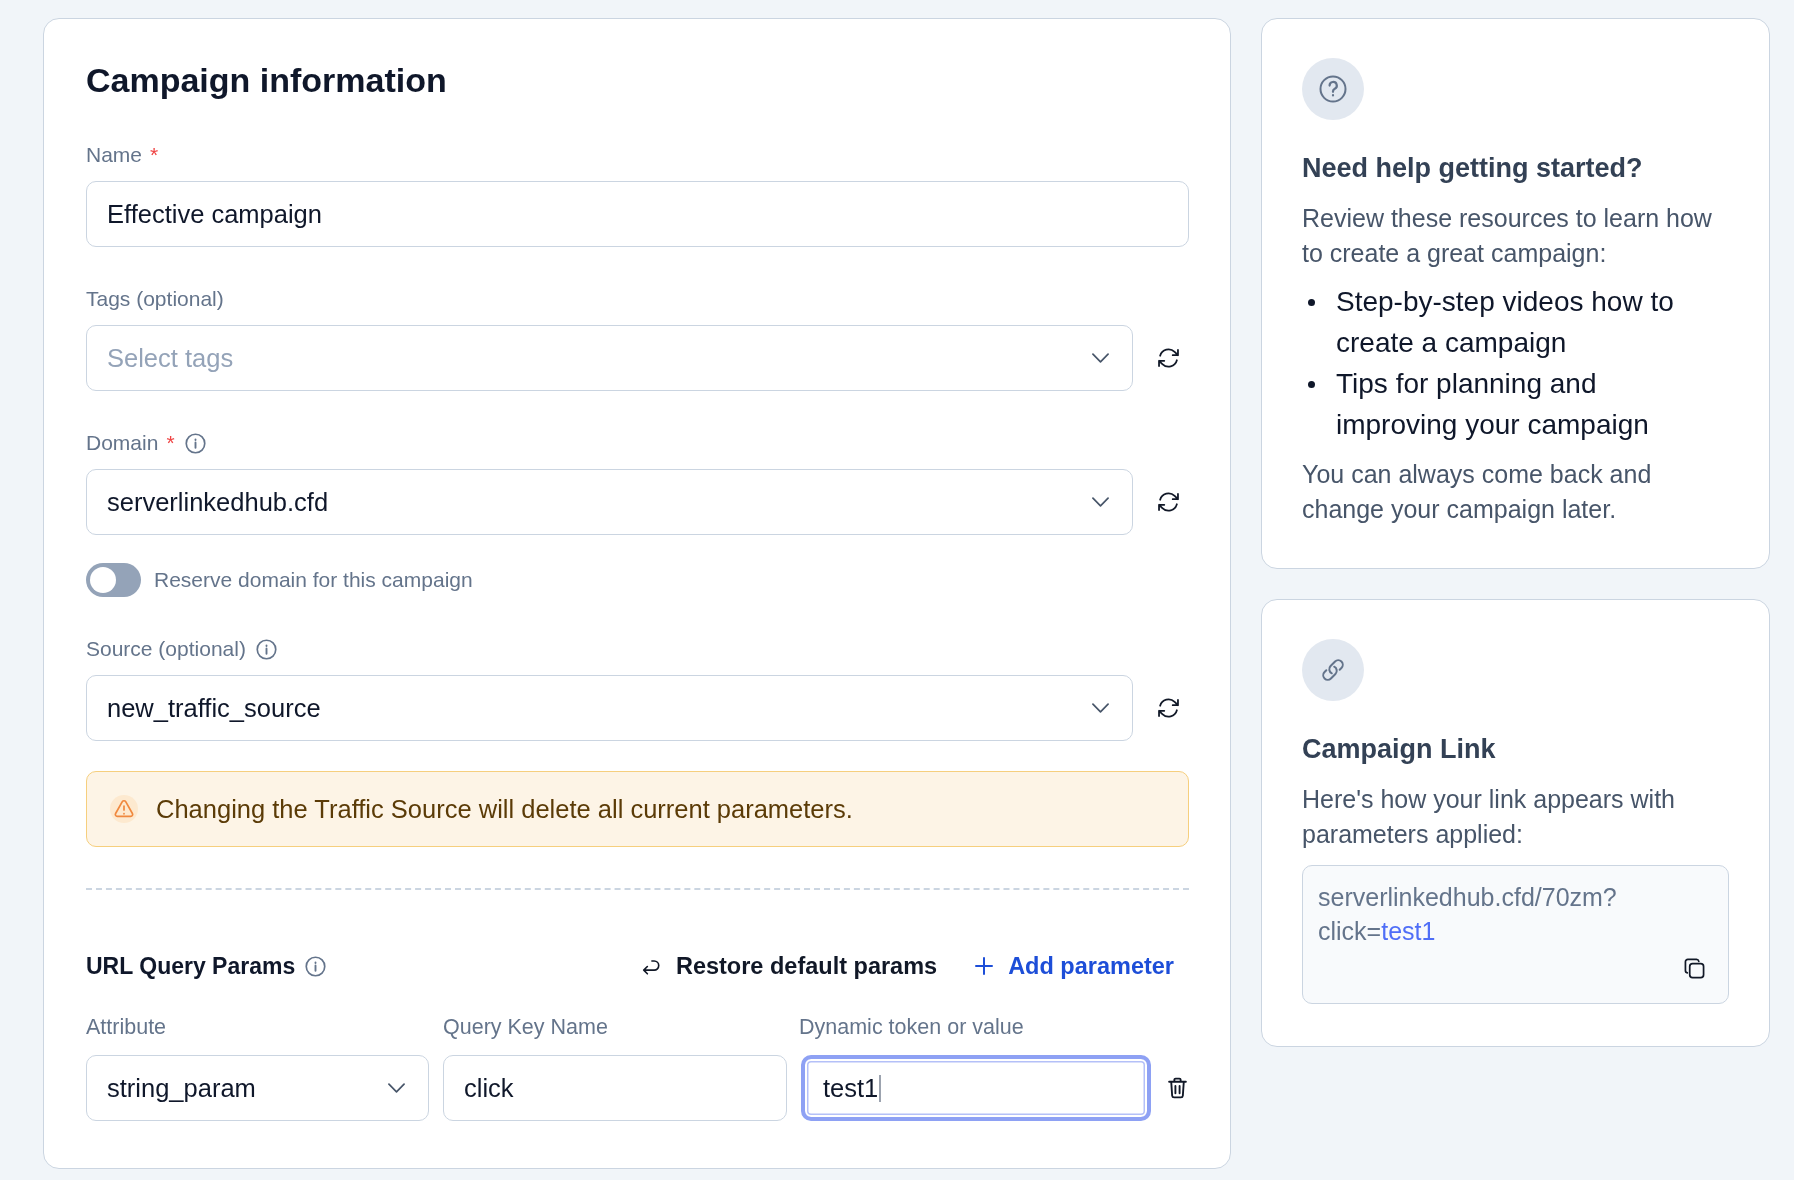 Image resolution: width=1794 pixels, height=1180 pixels. What do you see at coordinates (609, 708) in the screenshot?
I see `select-dropdown: new_traffic_source` at bounding box center [609, 708].